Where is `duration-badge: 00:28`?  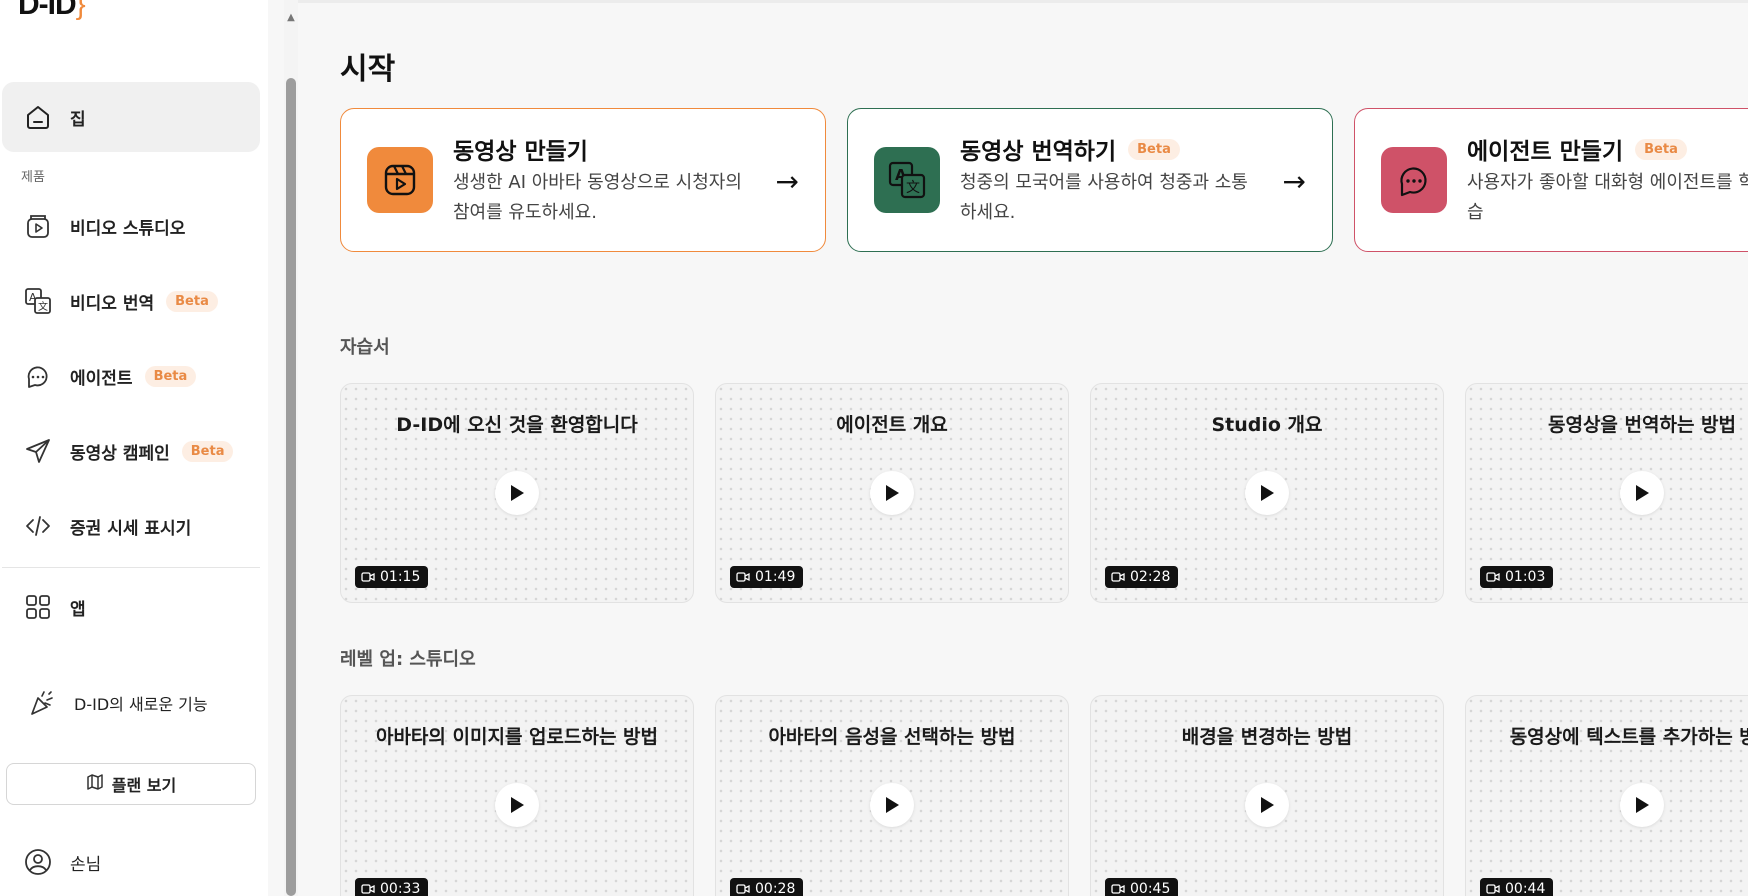
duration-badge: 00:28 is located at coordinates (767, 887).